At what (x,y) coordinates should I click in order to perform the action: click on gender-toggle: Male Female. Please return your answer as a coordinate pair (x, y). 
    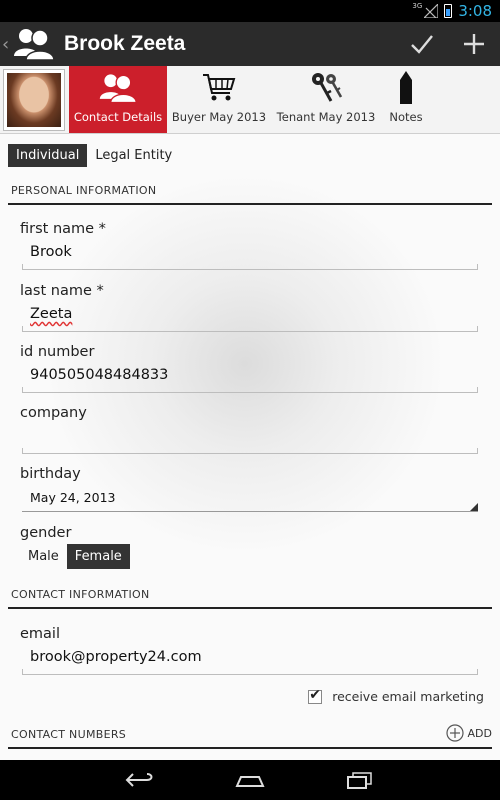
    Looking at the image, I should click on (75, 556).